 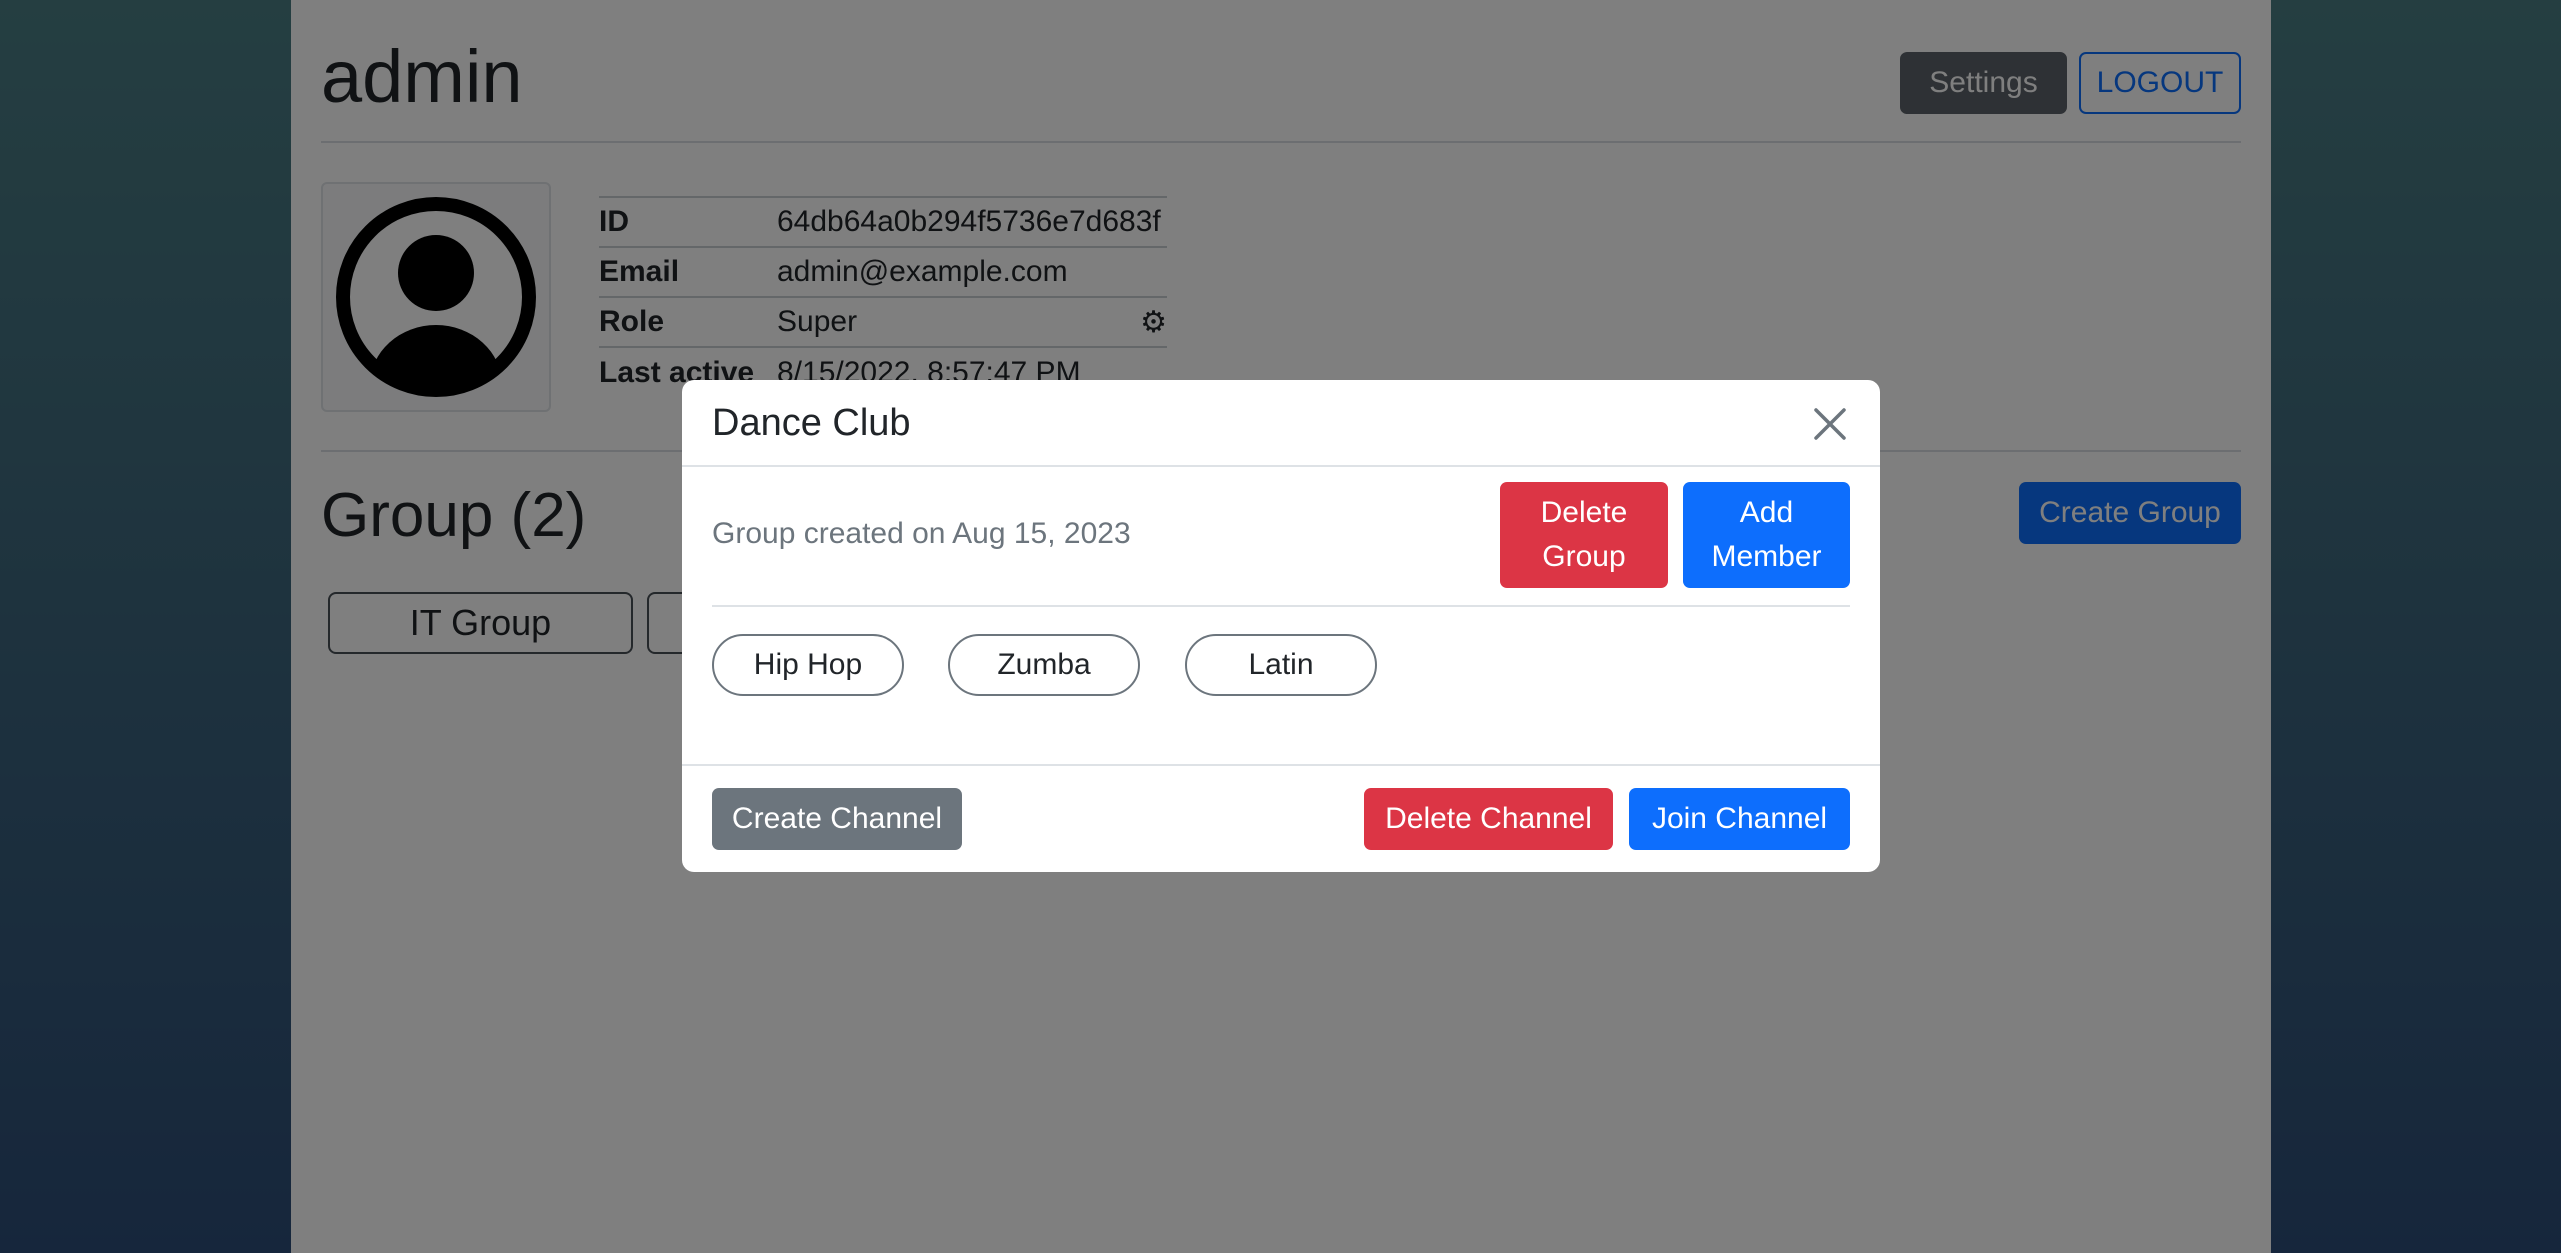 I want to click on close-icon, so click(x=1830, y=424).